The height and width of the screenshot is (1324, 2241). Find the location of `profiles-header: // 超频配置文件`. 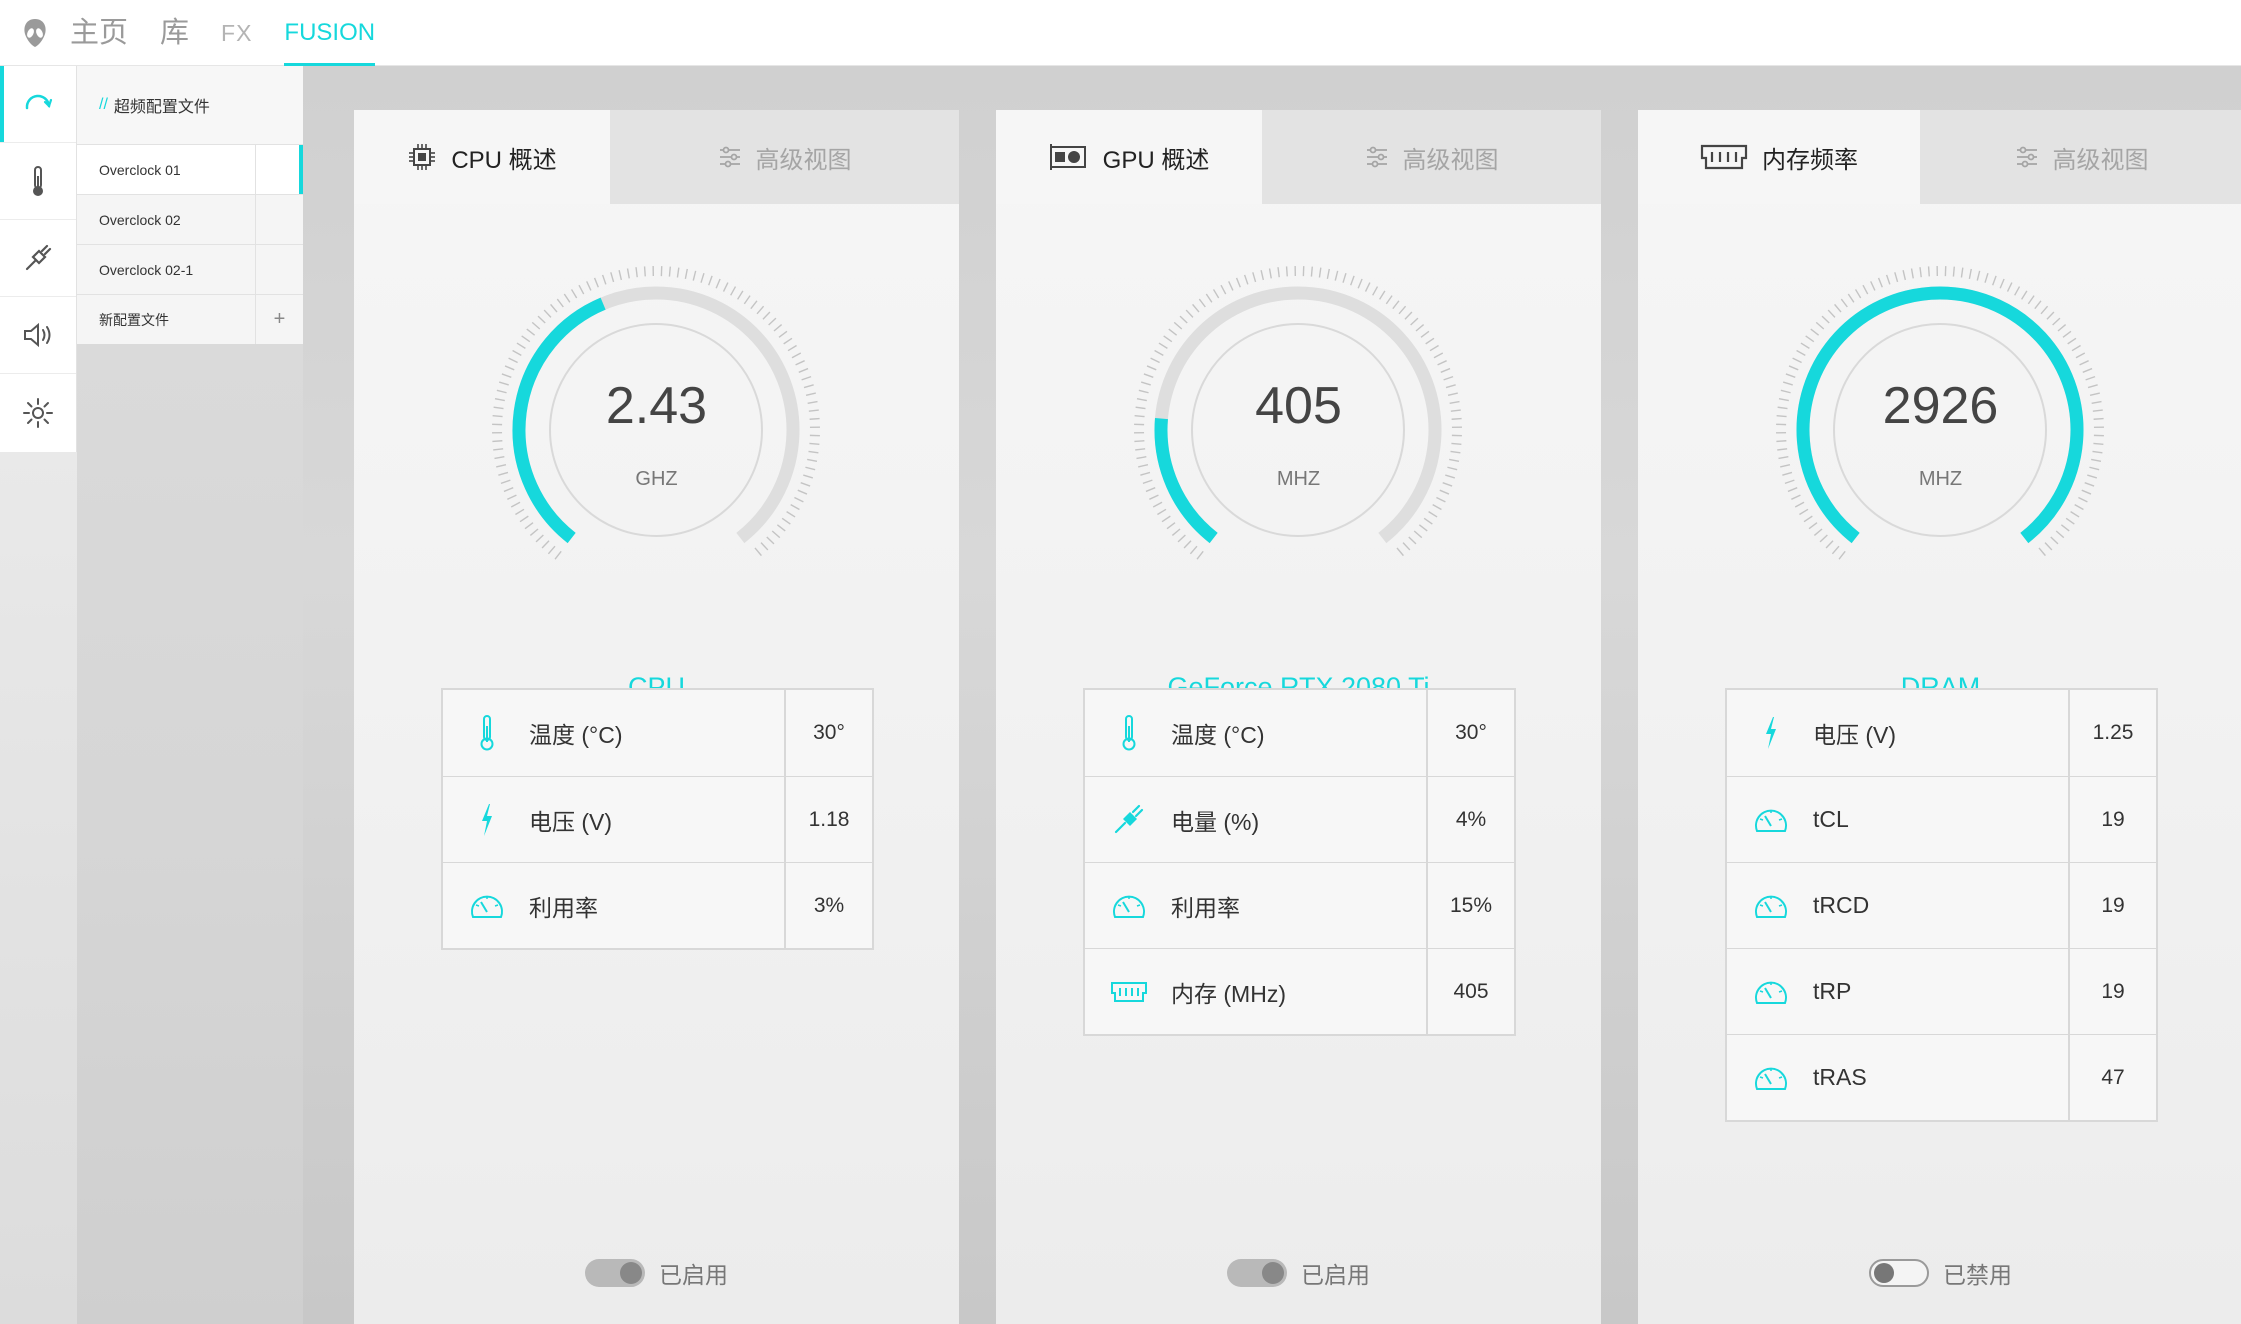

profiles-header: // 超频配置文件 is located at coordinates (190, 105).